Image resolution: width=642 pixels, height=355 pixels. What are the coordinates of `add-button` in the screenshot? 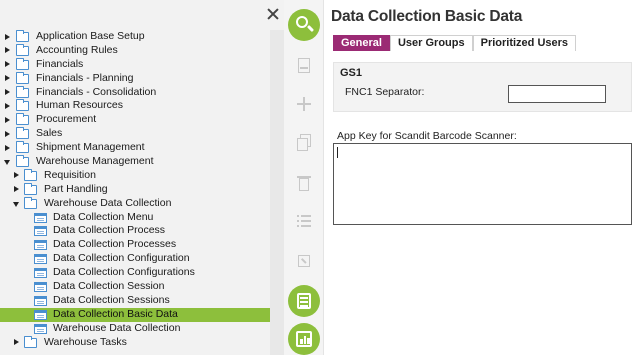 It's located at (304, 104).